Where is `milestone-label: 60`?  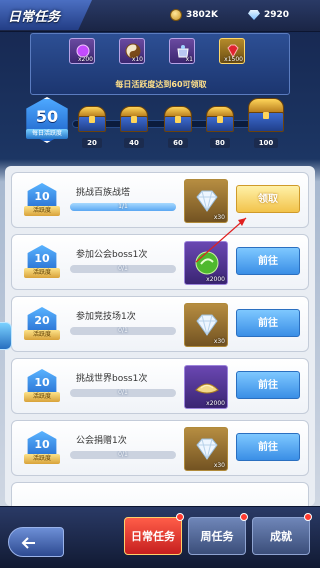 milestone-label: 60 is located at coordinates (178, 143).